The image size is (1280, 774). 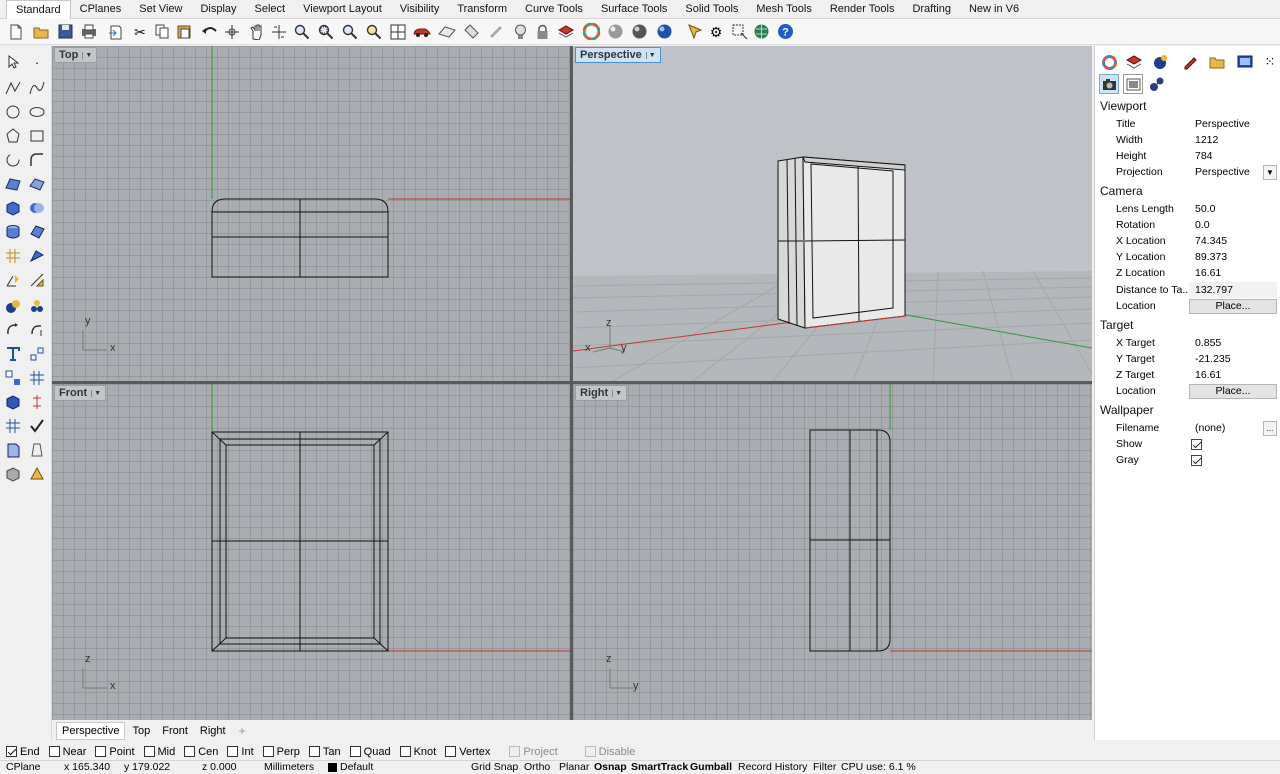 I want to click on check-icon, so click(x=37, y=426).